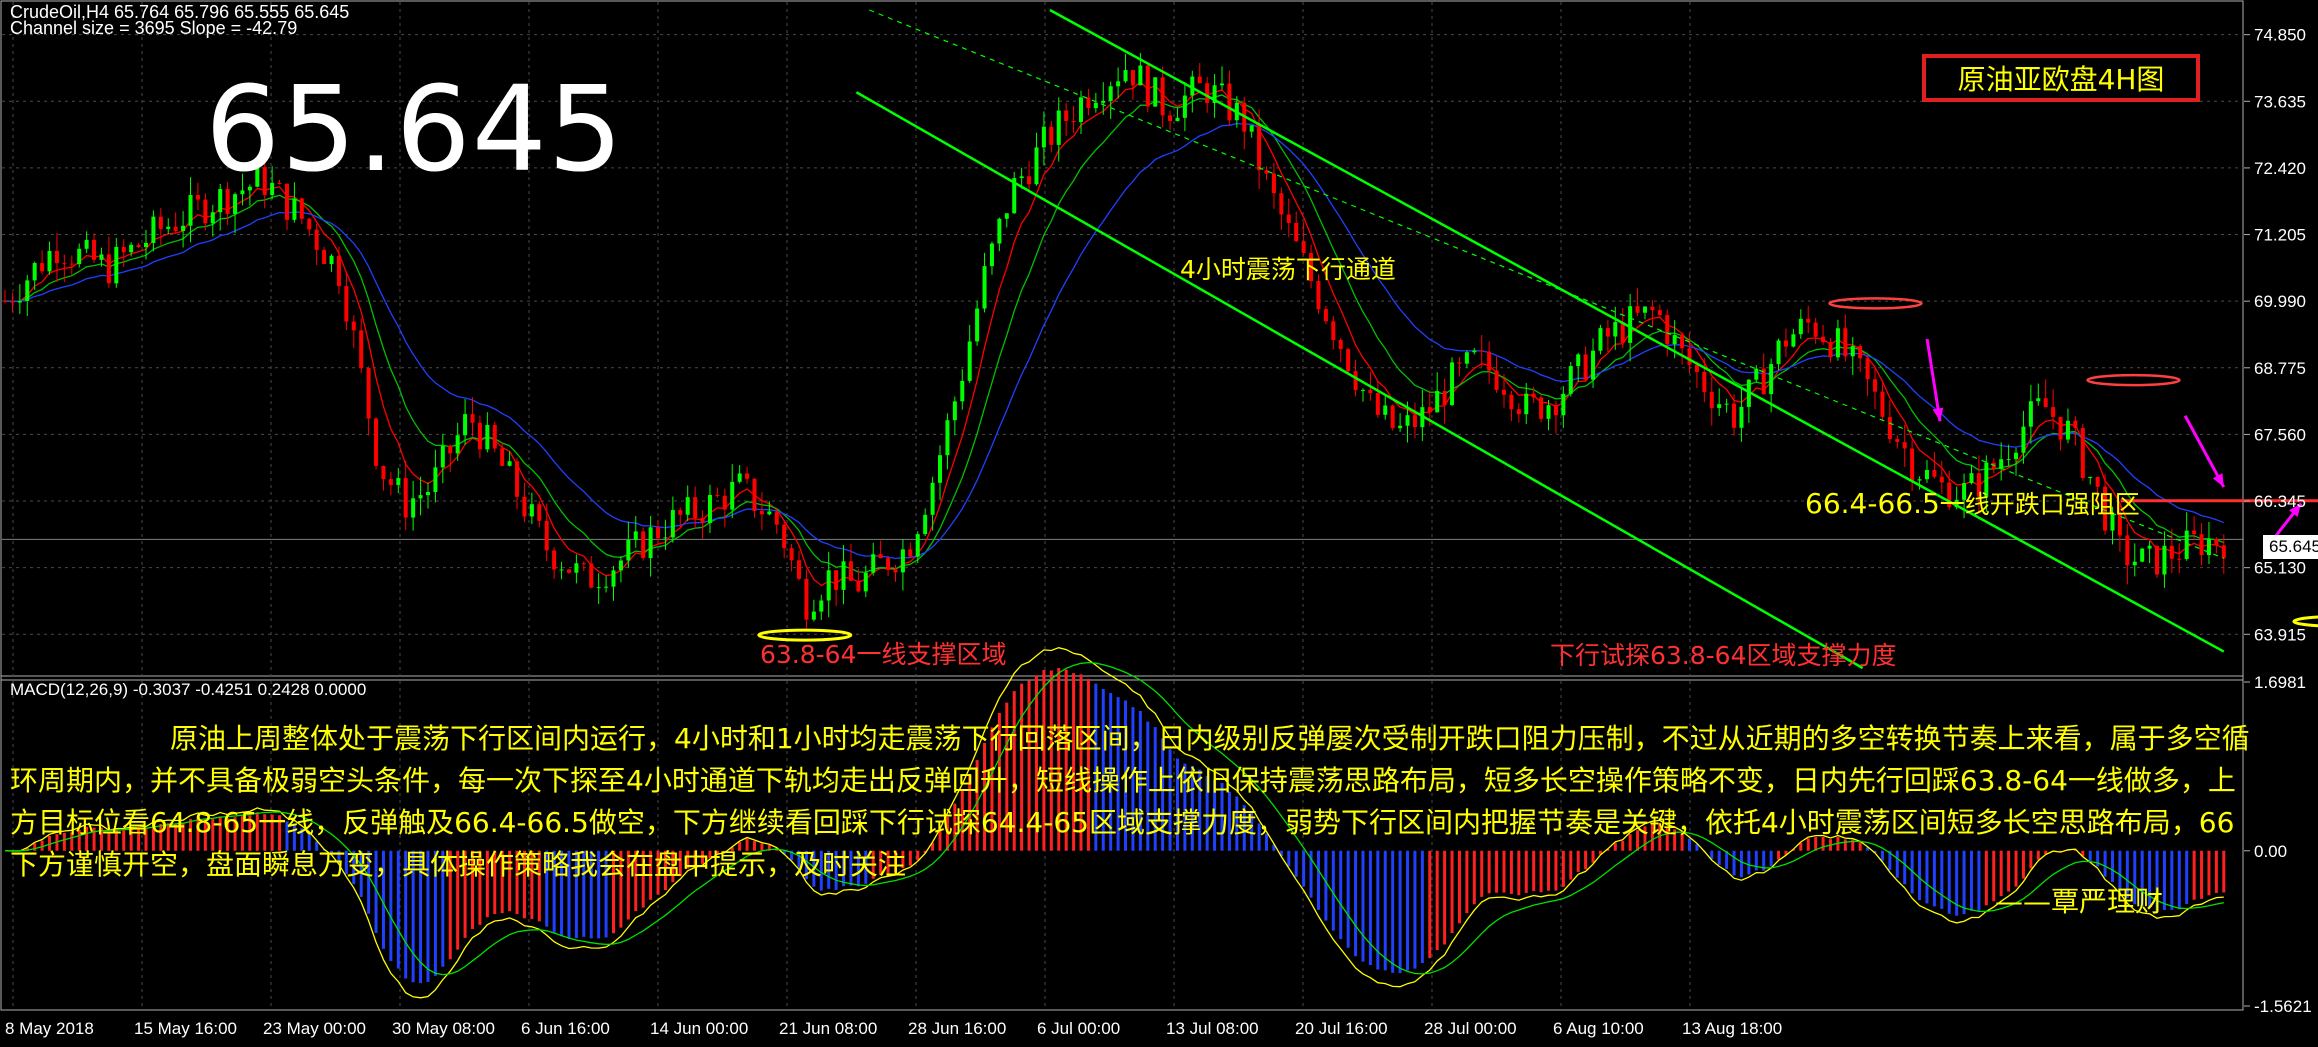 This screenshot has width=2318, height=1047. I want to click on y-tick-label: 67.560, so click(2280, 434).